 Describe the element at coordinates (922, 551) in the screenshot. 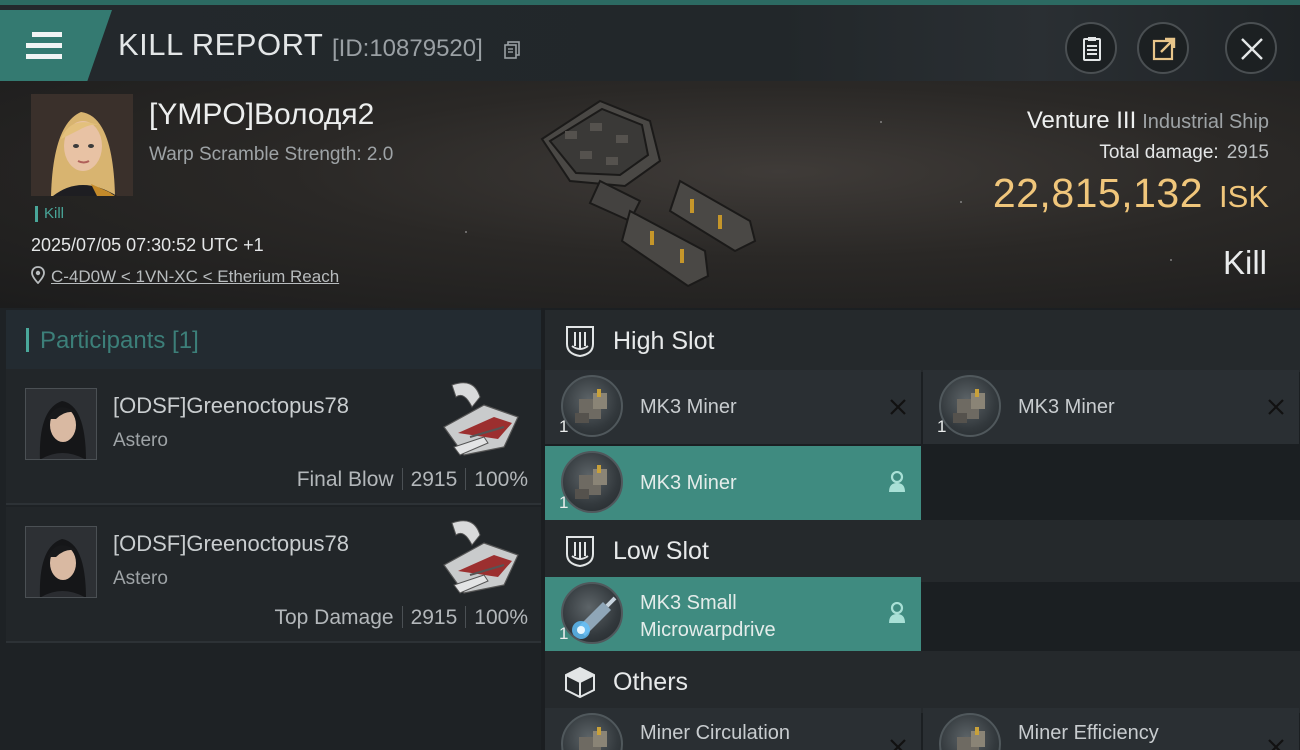

I see `low-slot-header: Low Slot` at that location.